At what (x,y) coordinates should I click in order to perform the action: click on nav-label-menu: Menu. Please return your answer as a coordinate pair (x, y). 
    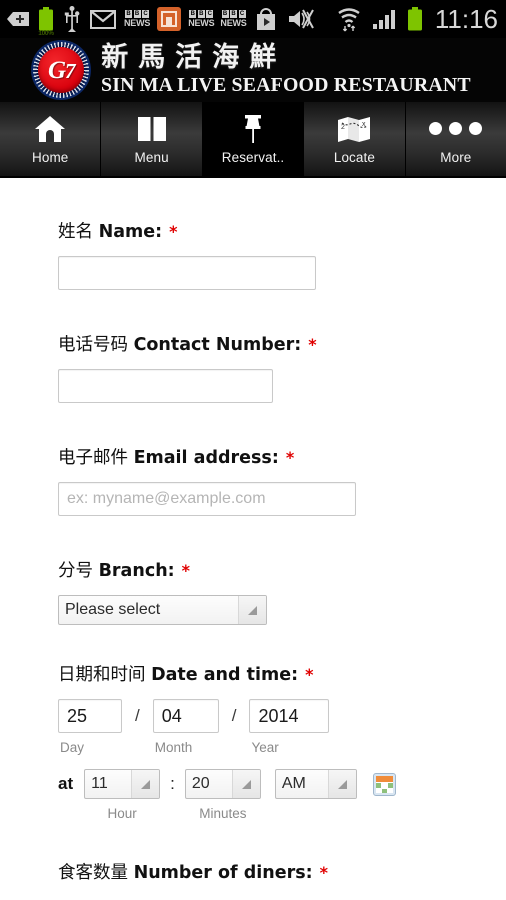
    Looking at the image, I should click on (151, 157).